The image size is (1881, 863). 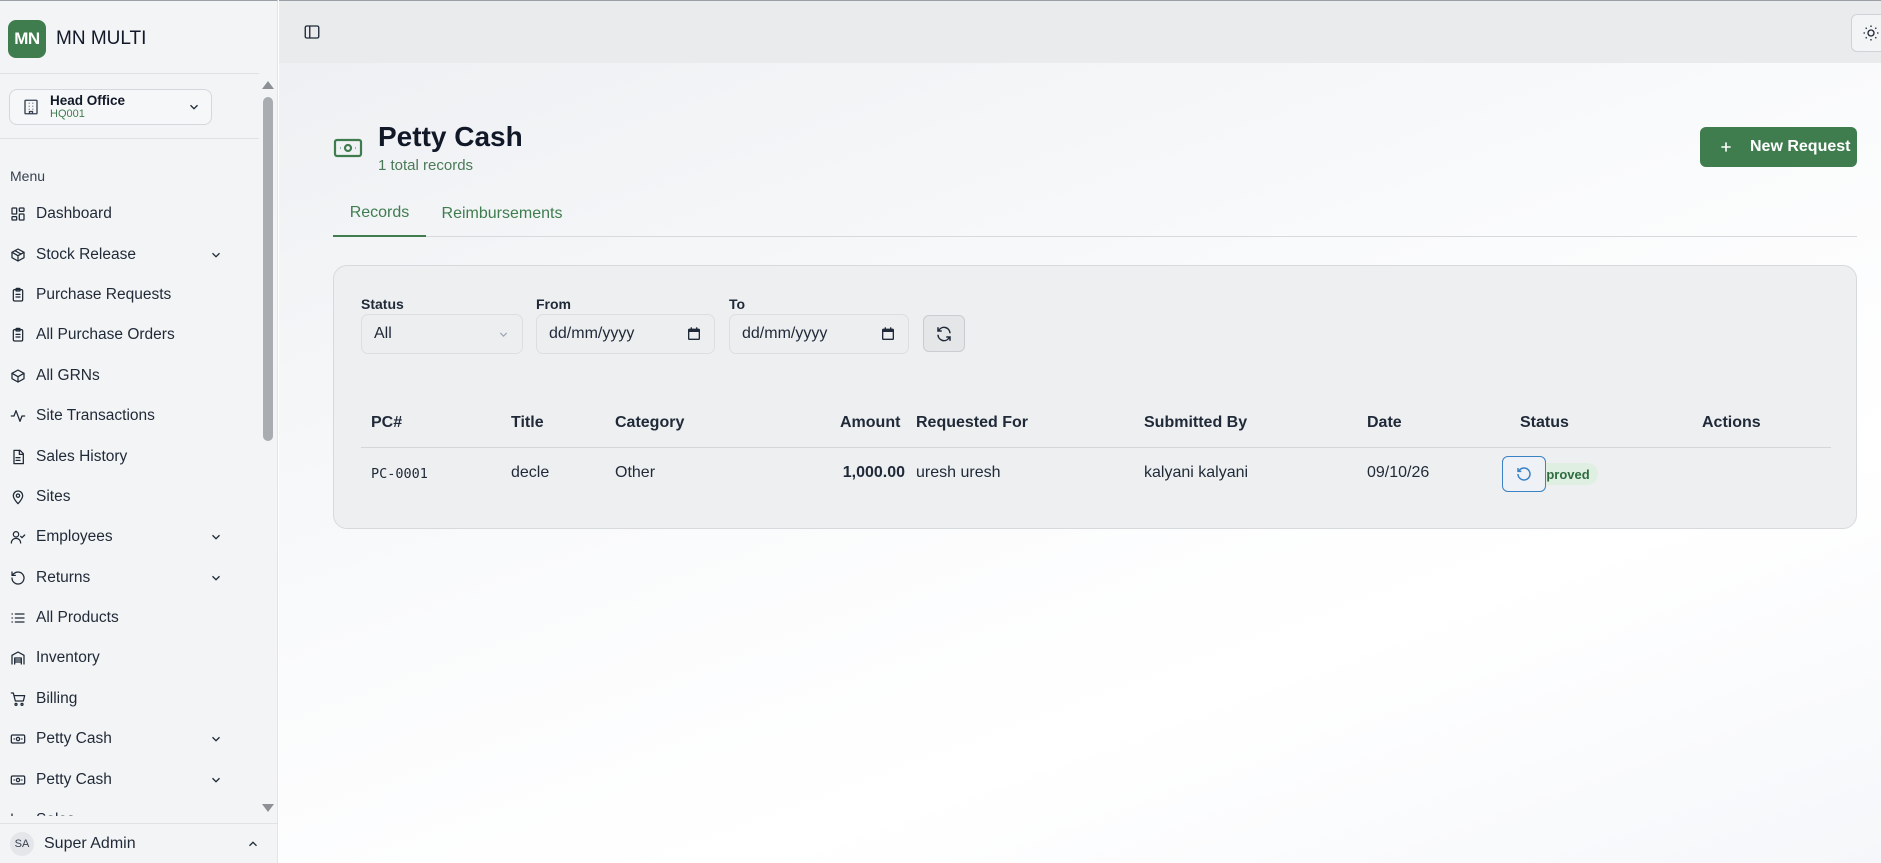 I want to click on sidebar-item-all-purchase-orders: All Purchase Orders, so click(x=129, y=335).